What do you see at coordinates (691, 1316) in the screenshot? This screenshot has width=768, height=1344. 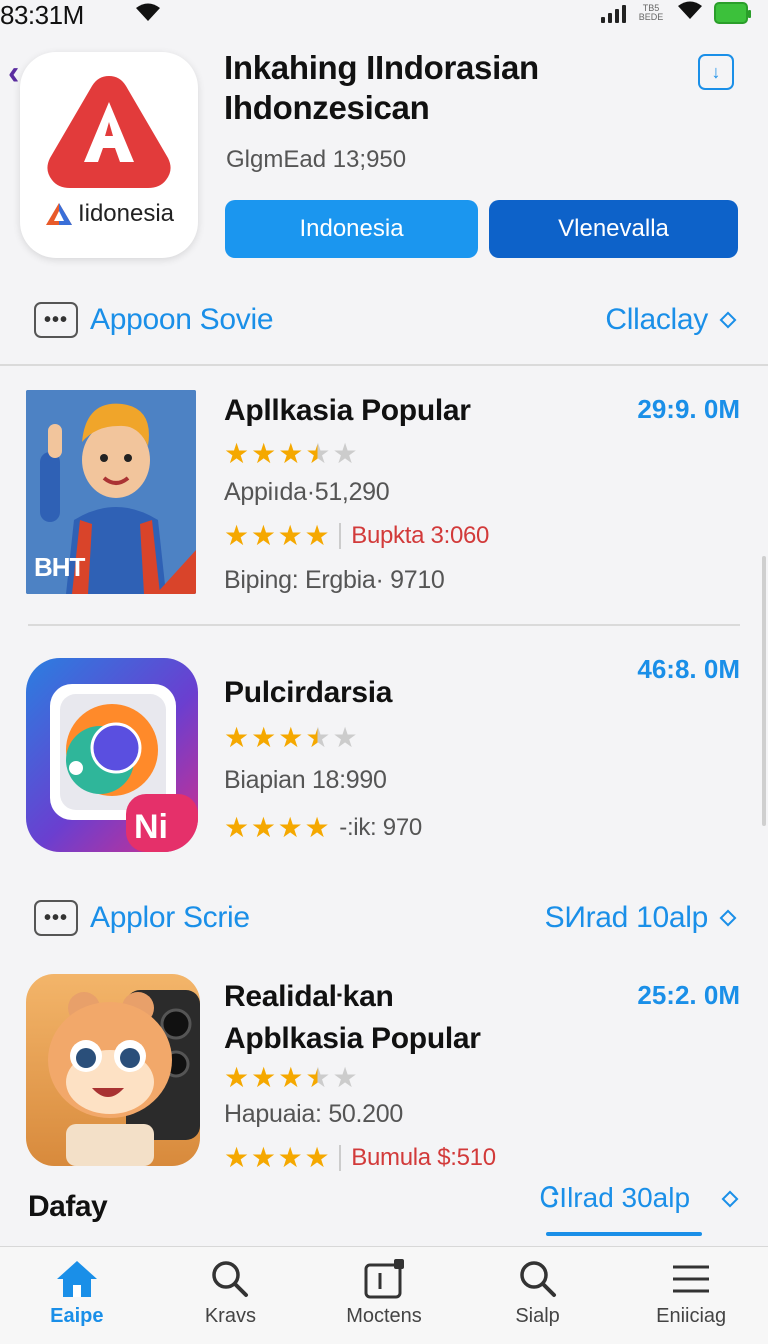 I see `tab-label: Eniiciag` at bounding box center [691, 1316].